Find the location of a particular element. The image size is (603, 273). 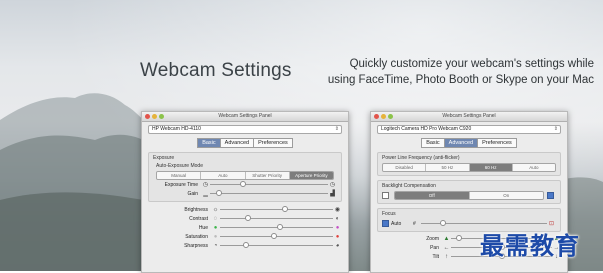

zoom-out-icon: ▲ is located at coordinates (446, 238).